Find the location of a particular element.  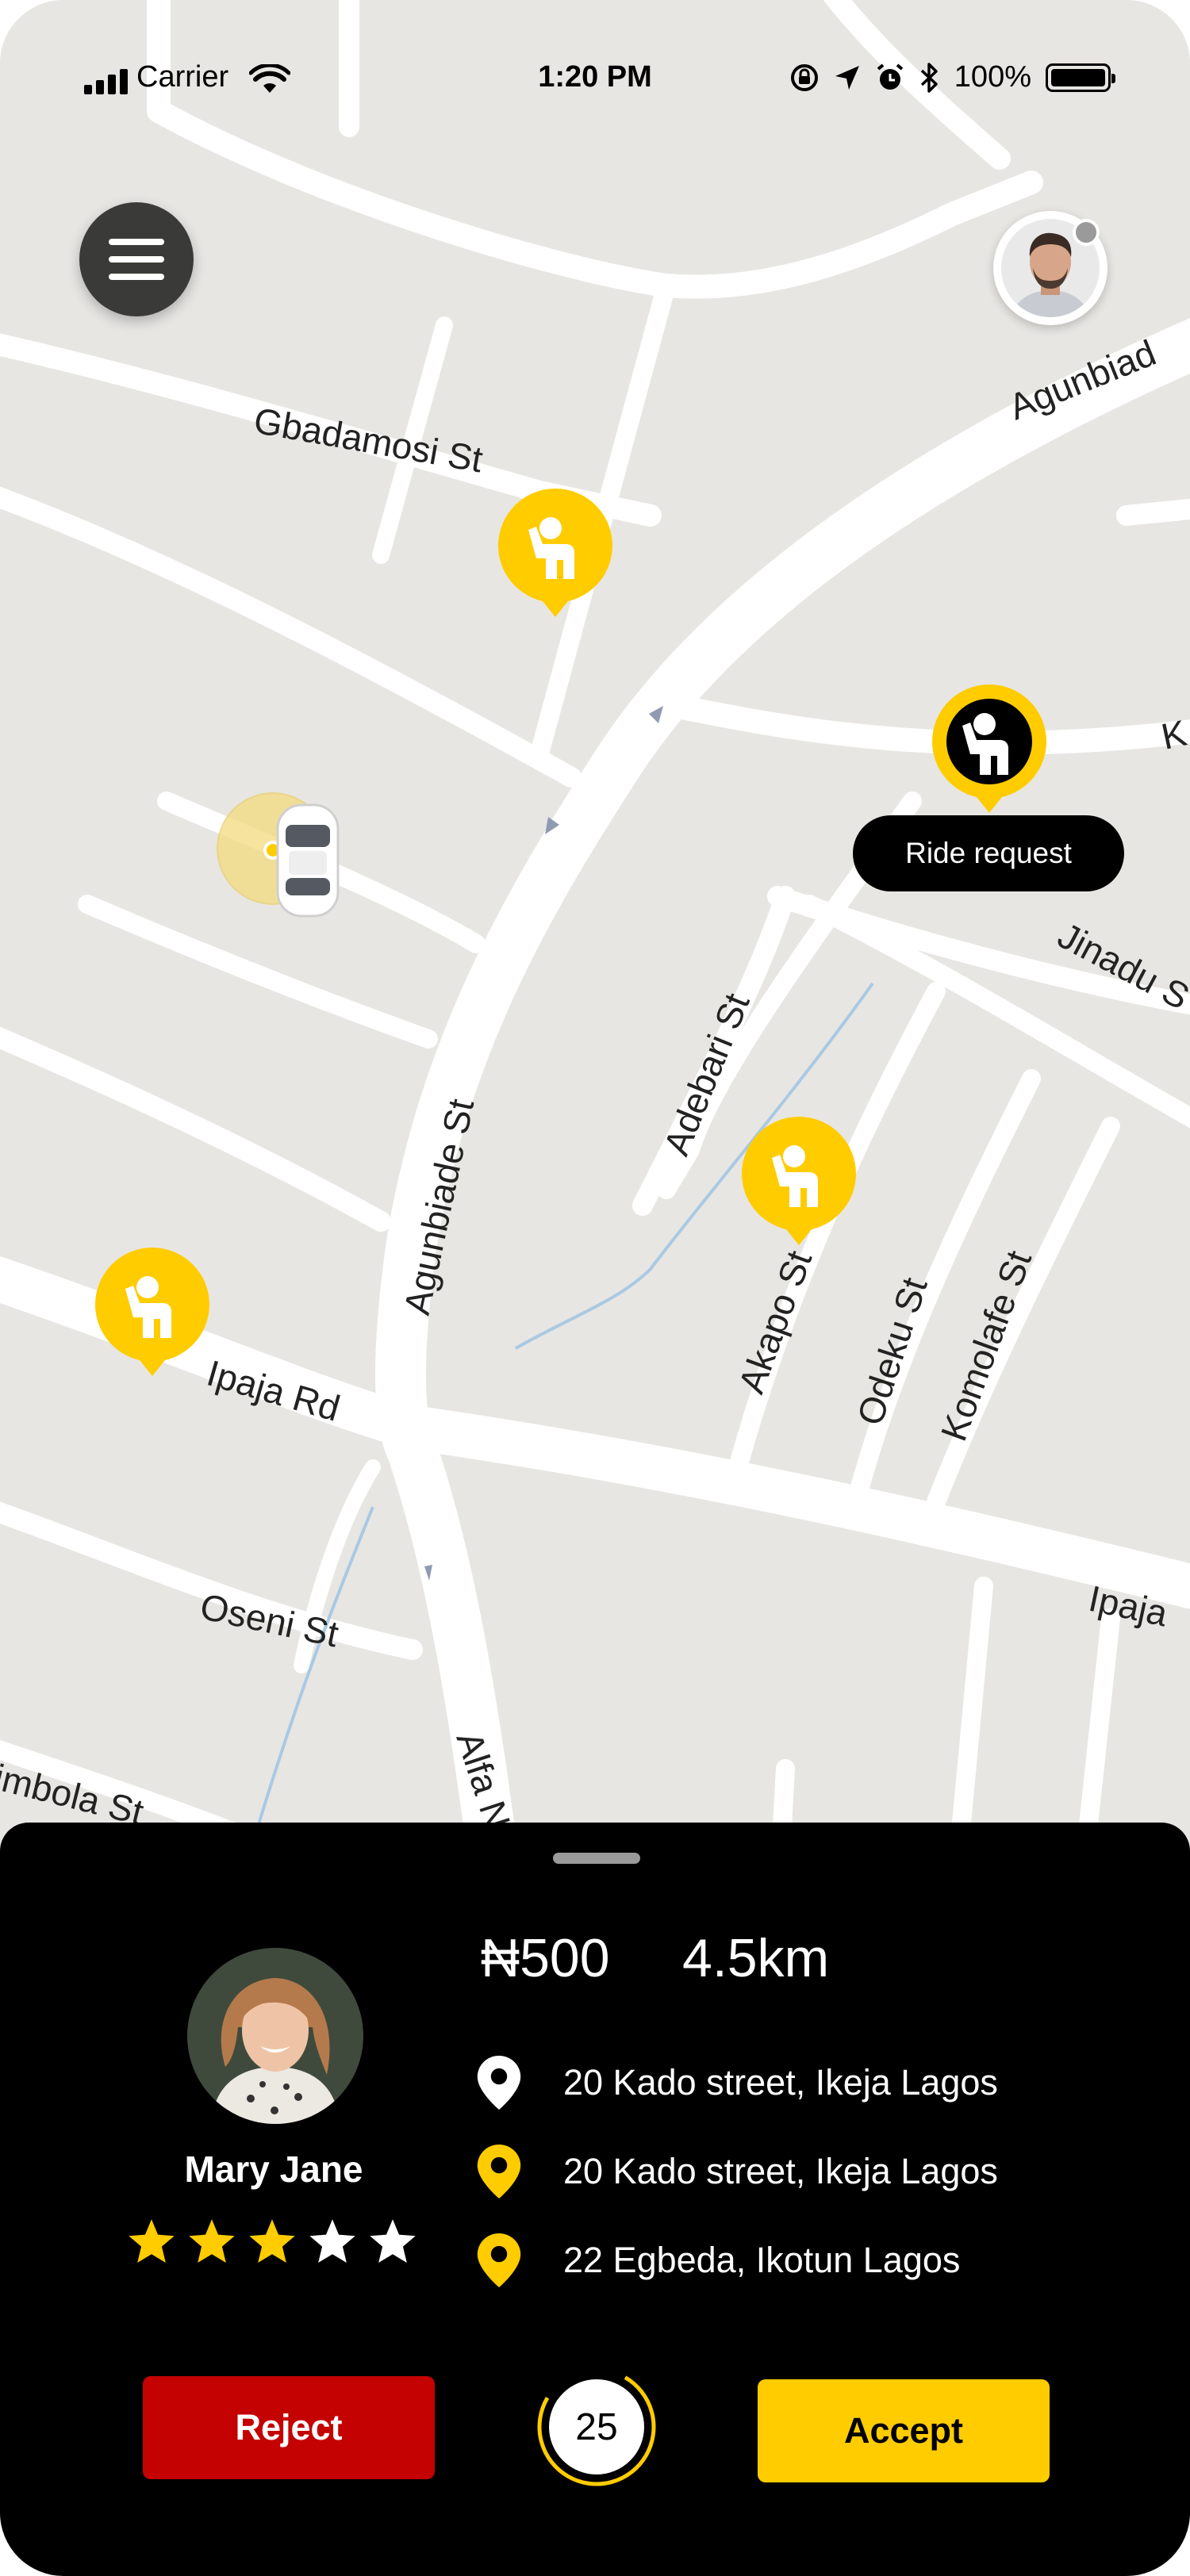

countdown-timer: 25 is located at coordinates (596, 2426).